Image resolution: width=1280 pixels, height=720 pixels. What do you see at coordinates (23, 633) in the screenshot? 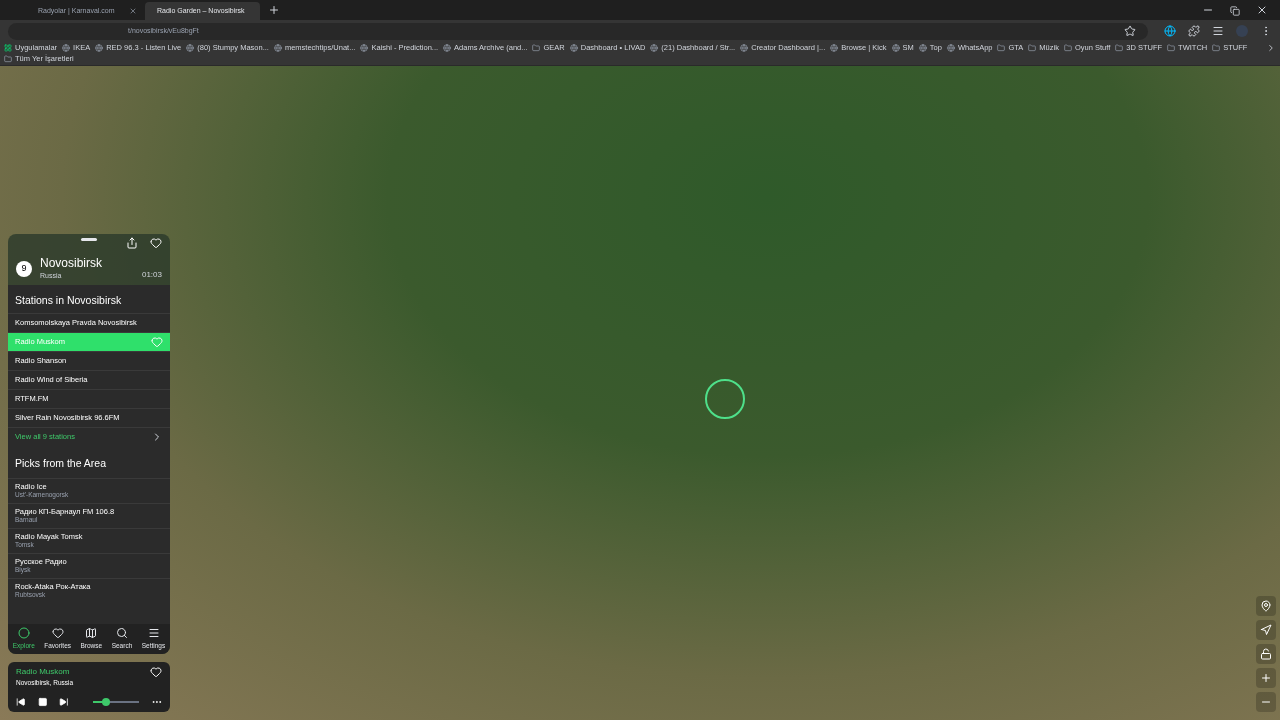
I see `circle-icon` at bounding box center [23, 633].